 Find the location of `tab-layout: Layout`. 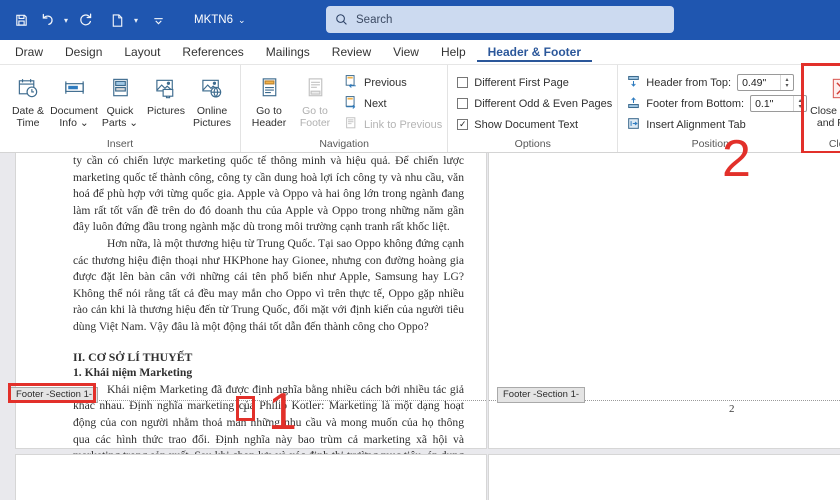

tab-layout: Layout is located at coordinates (142, 52).